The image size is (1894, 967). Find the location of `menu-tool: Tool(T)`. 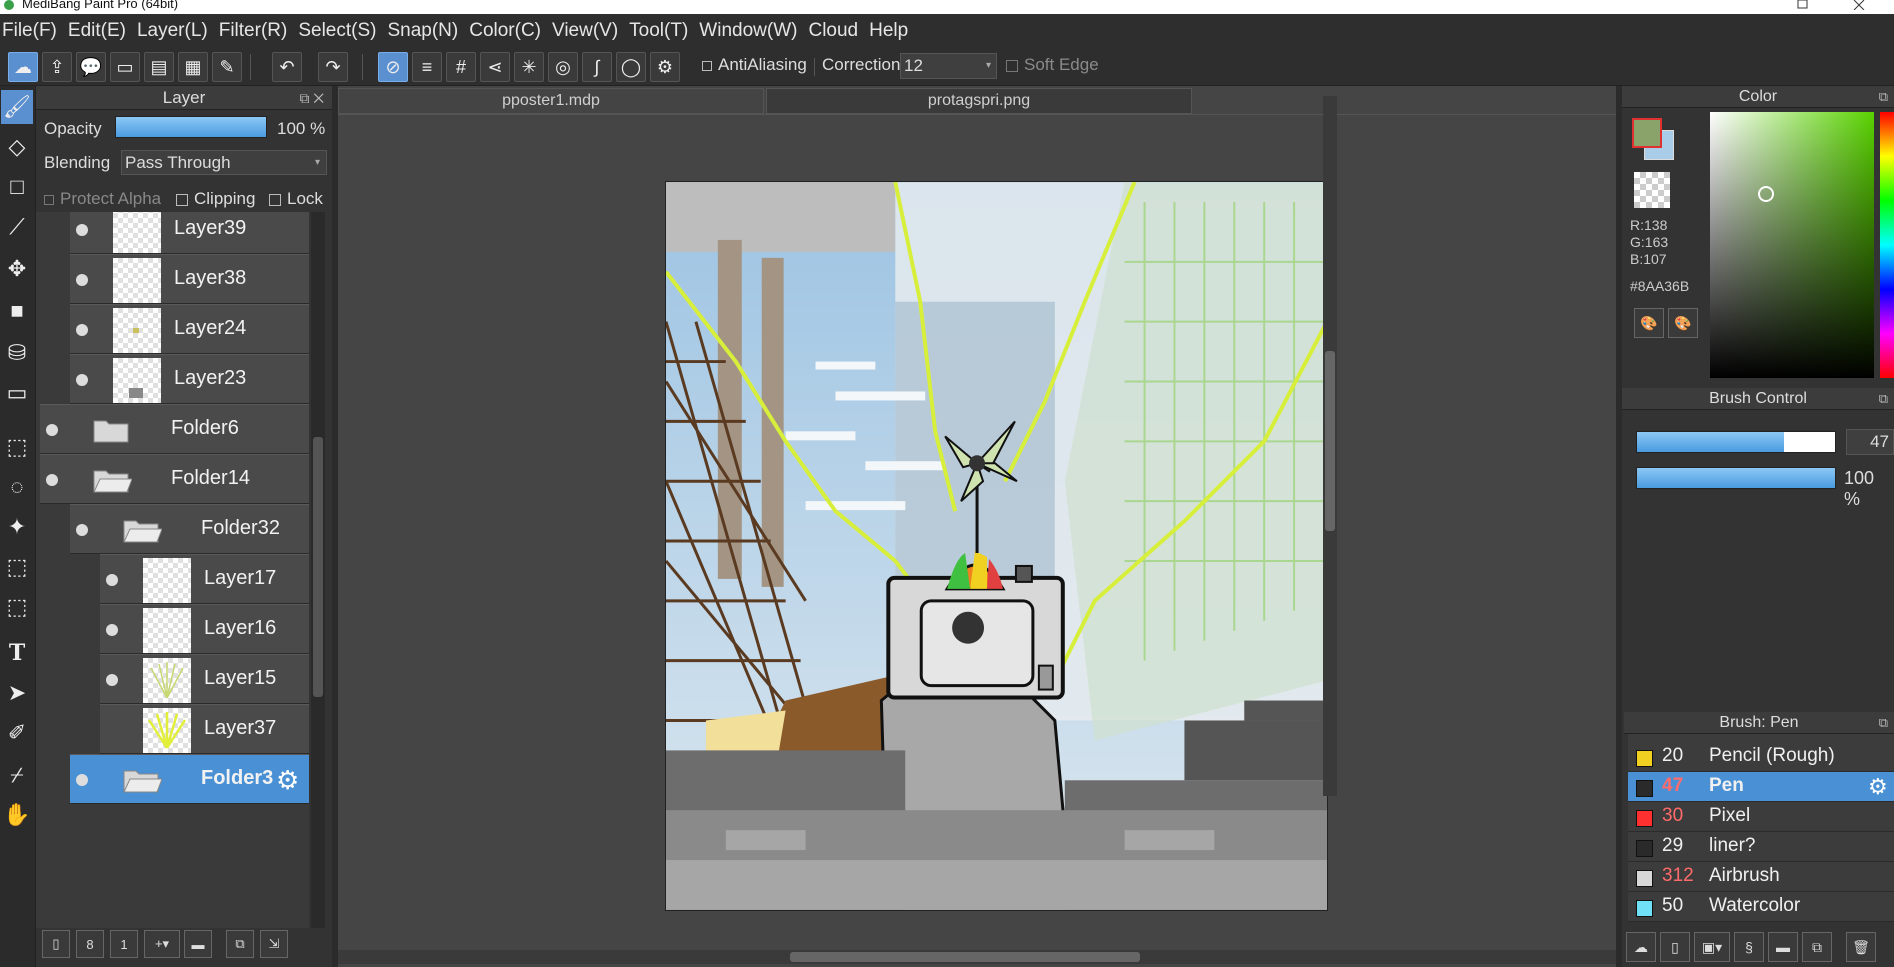

menu-tool: Tool(T) is located at coordinates (662, 31).